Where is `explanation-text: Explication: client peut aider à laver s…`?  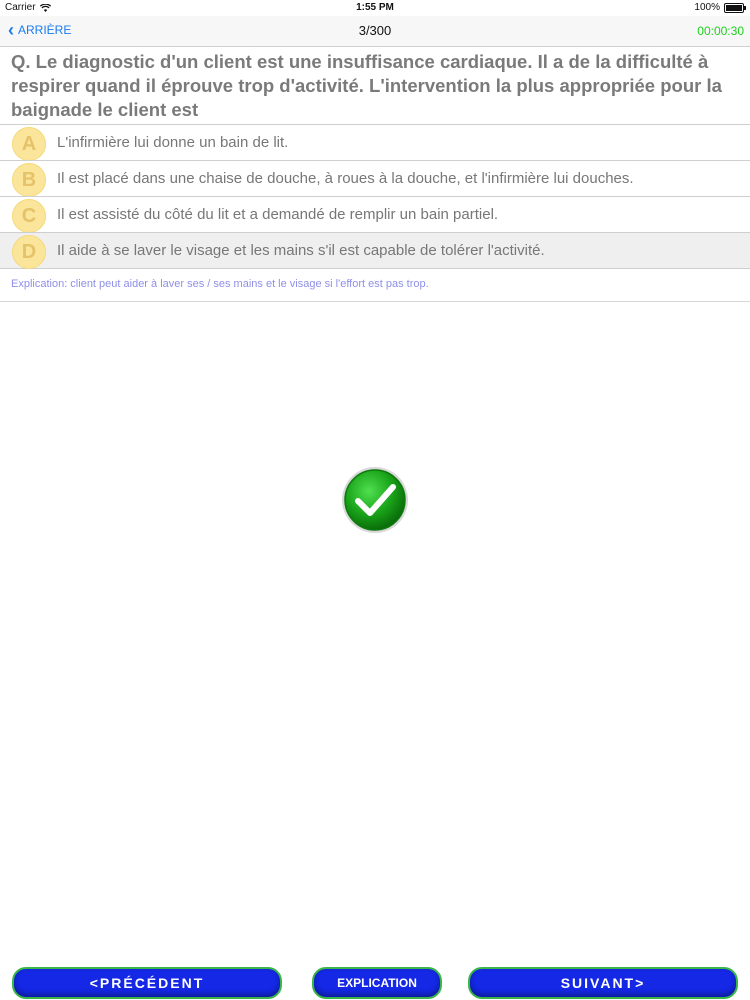
explanation-text: Explication: client peut aider à laver s… is located at coordinates (220, 284).